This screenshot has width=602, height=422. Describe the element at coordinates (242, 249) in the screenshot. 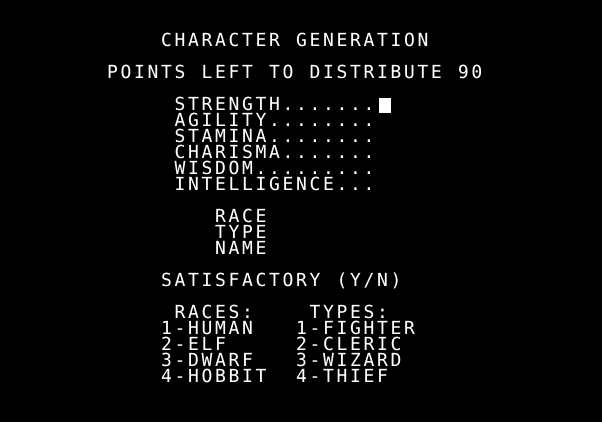

I see `field-label: NAME` at that location.